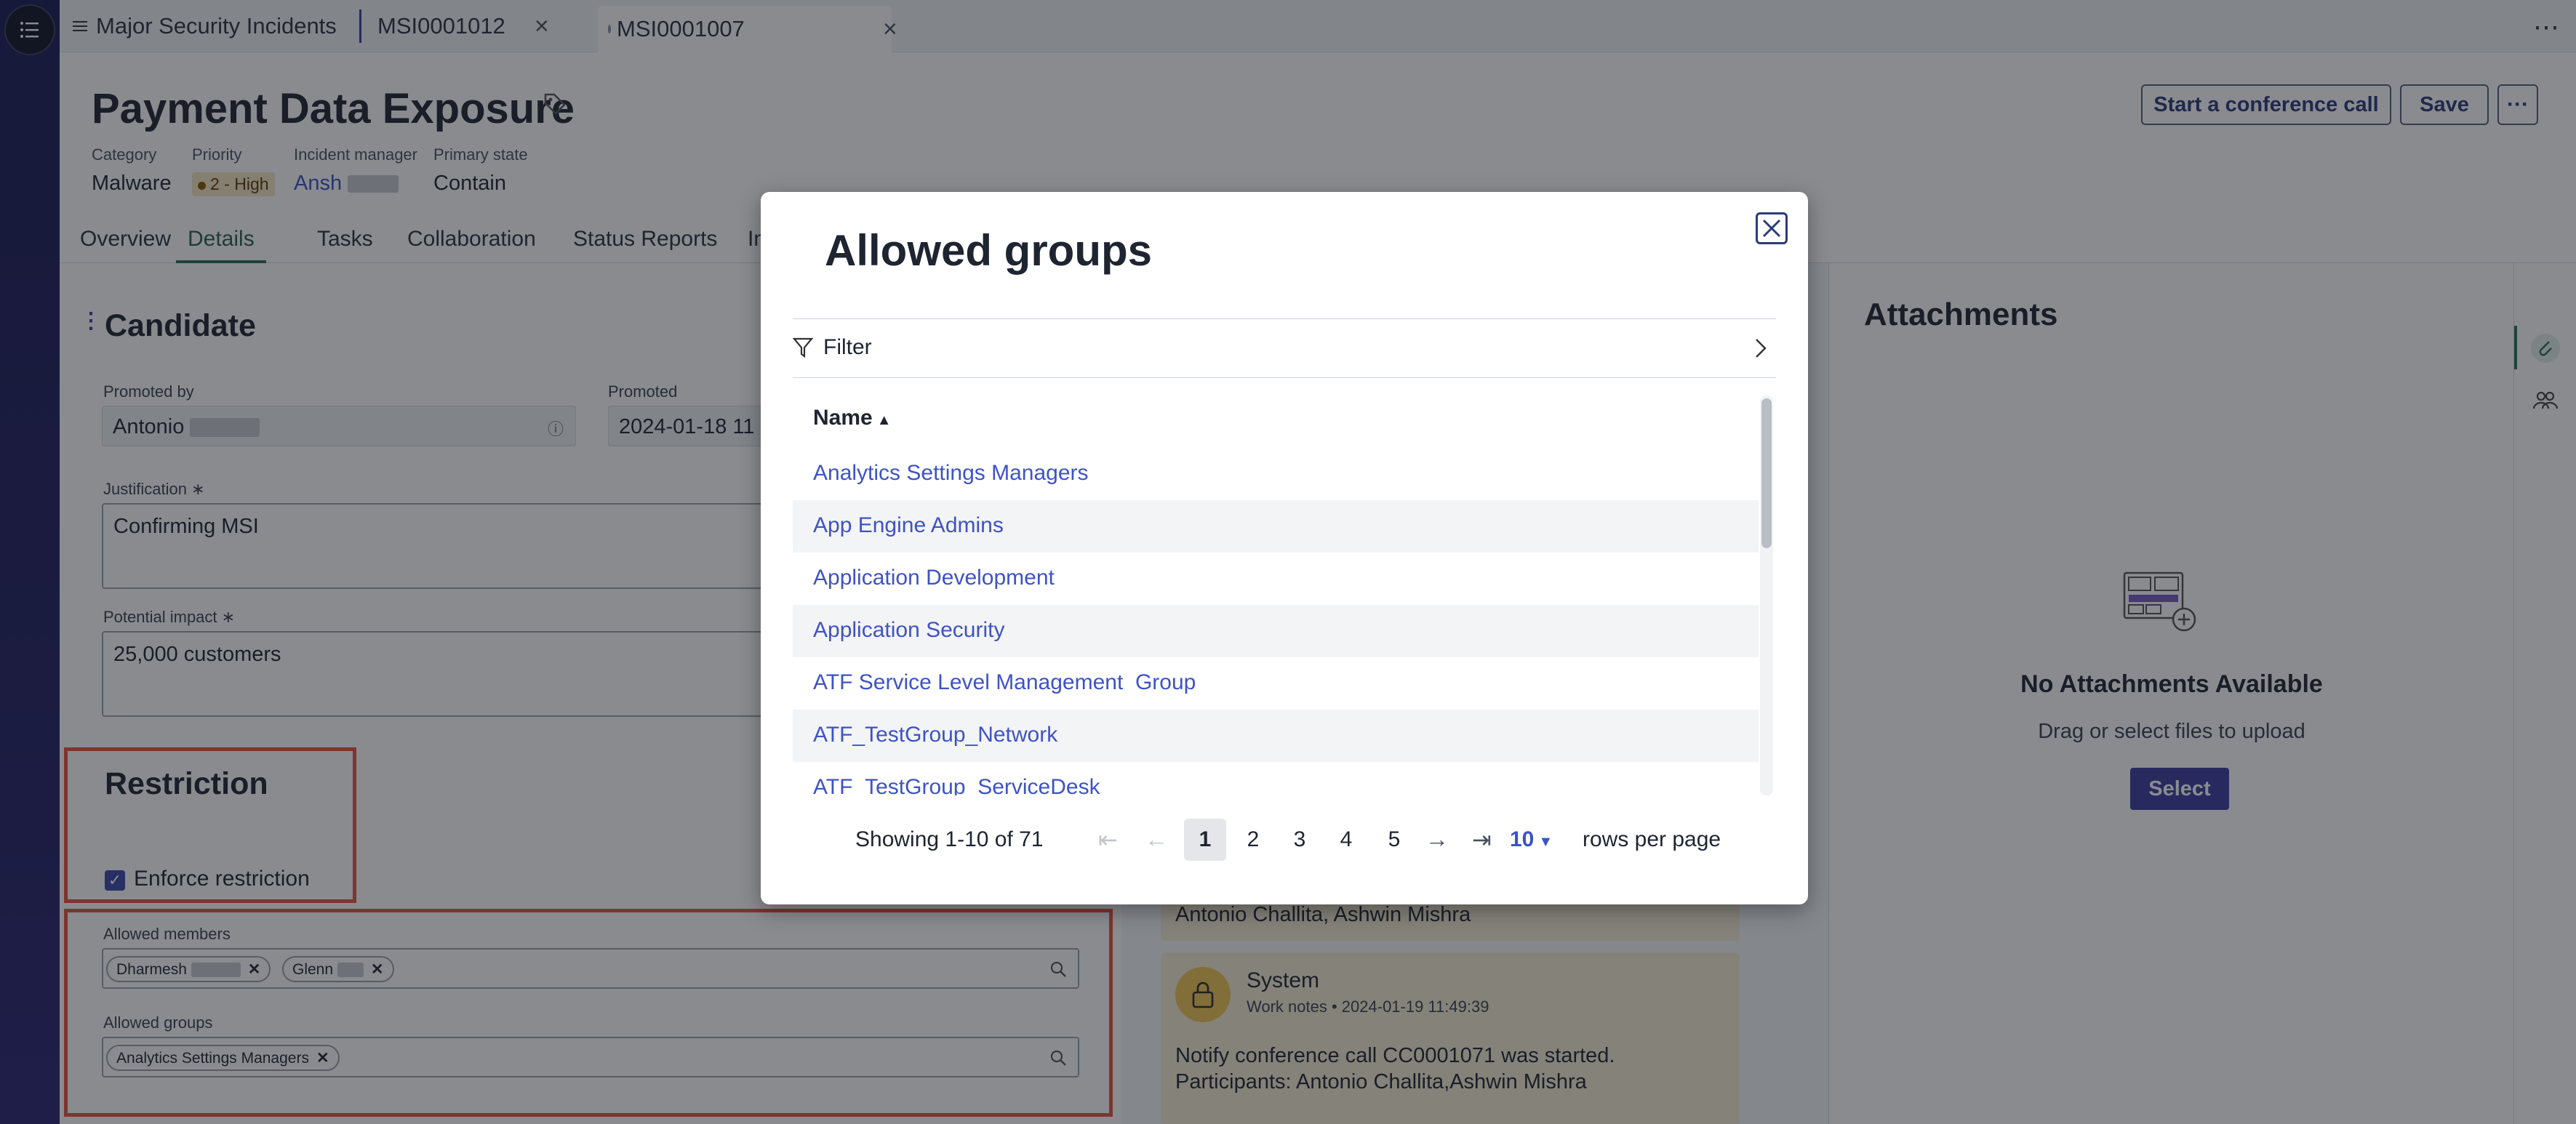 The image size is (2576, 1124). What do you see at coordinates (1766, 473) in the screenshot?
I see `scrollbar-thumb` at bounding box center [1766, 473].